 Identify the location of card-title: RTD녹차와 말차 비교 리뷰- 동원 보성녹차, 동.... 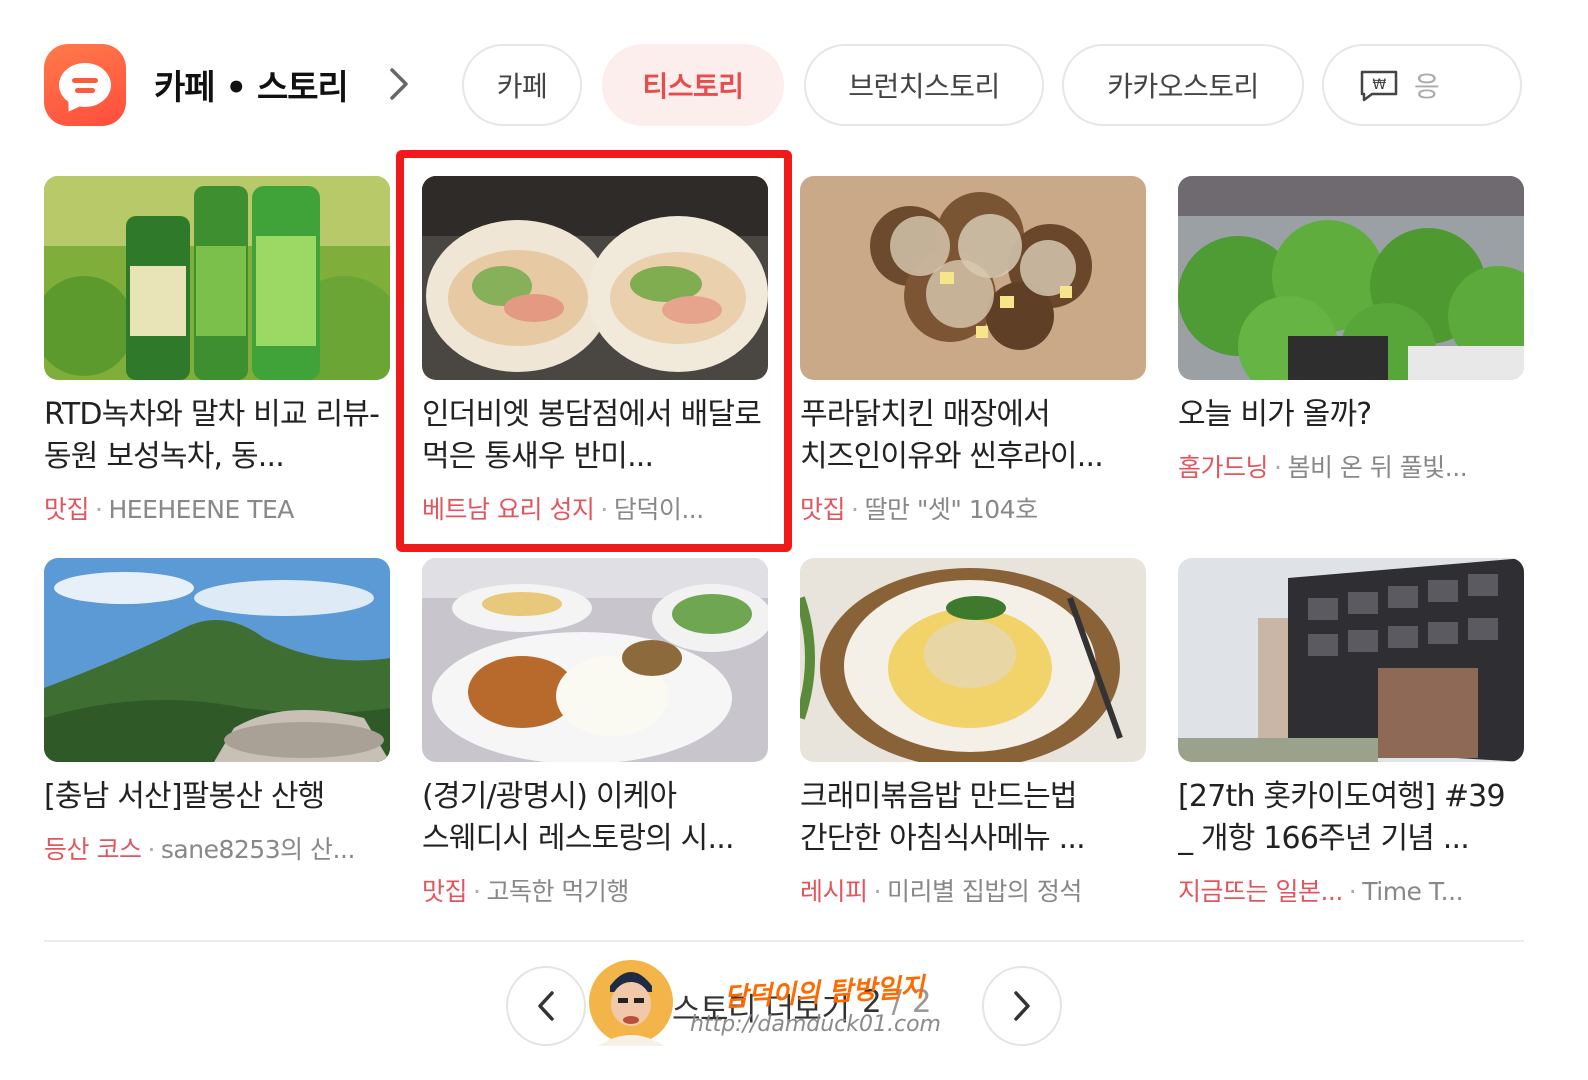
(217, 436).